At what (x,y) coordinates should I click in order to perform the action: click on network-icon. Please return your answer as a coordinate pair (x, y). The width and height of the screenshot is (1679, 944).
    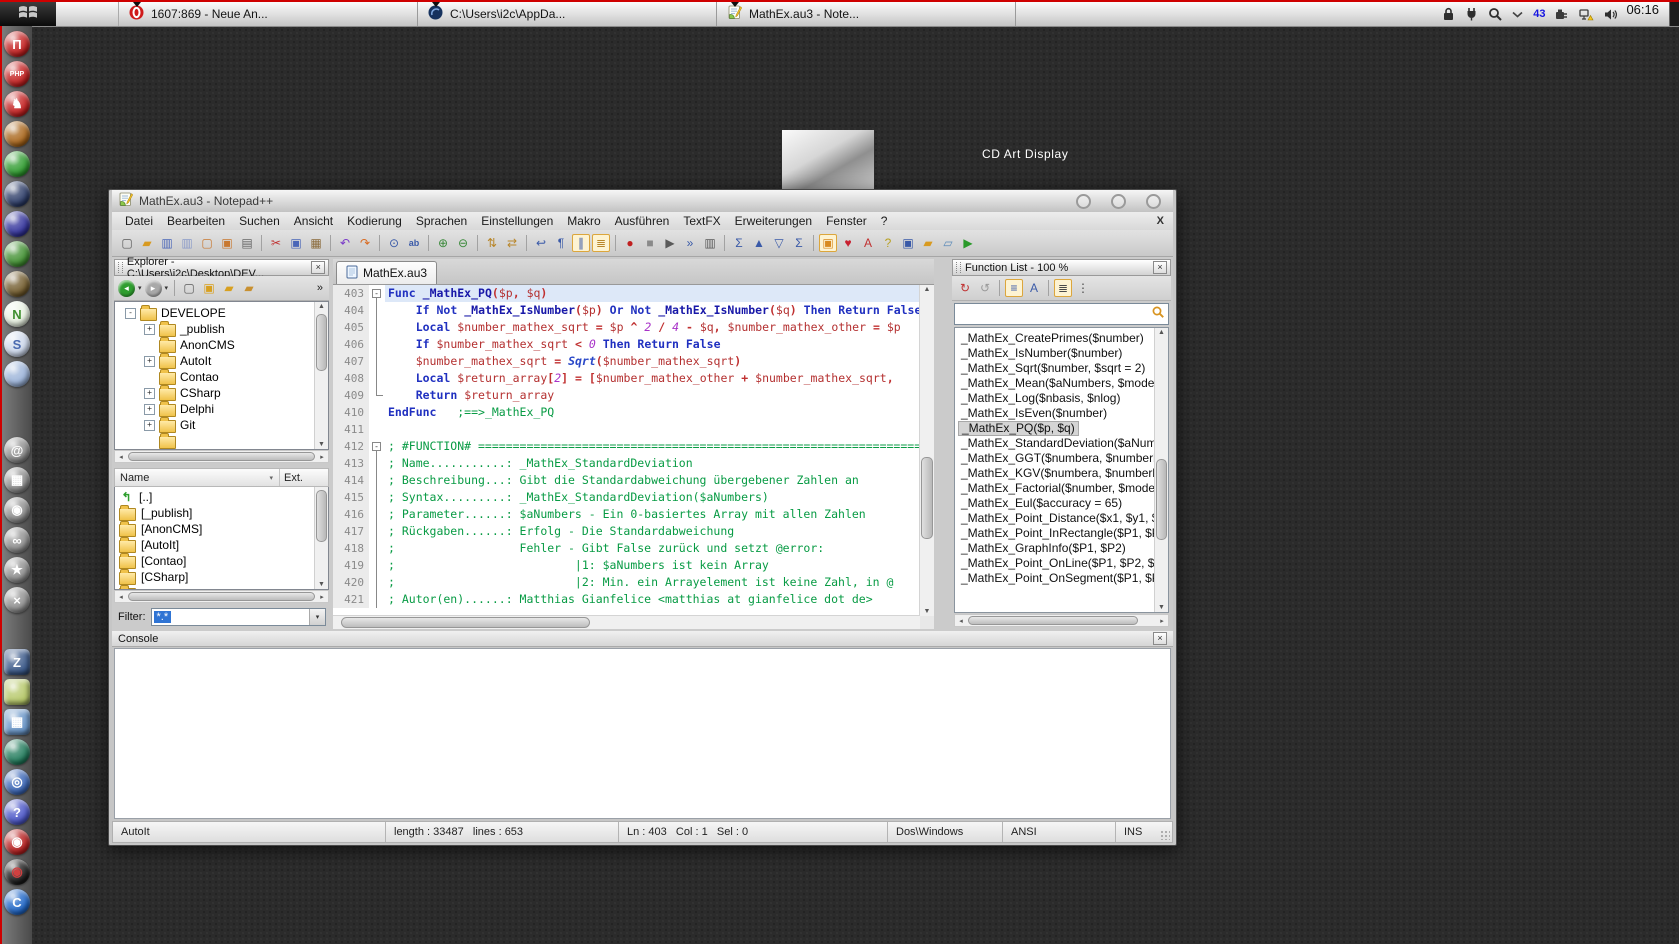
    Looking at the image, I should click on (1586, 14).